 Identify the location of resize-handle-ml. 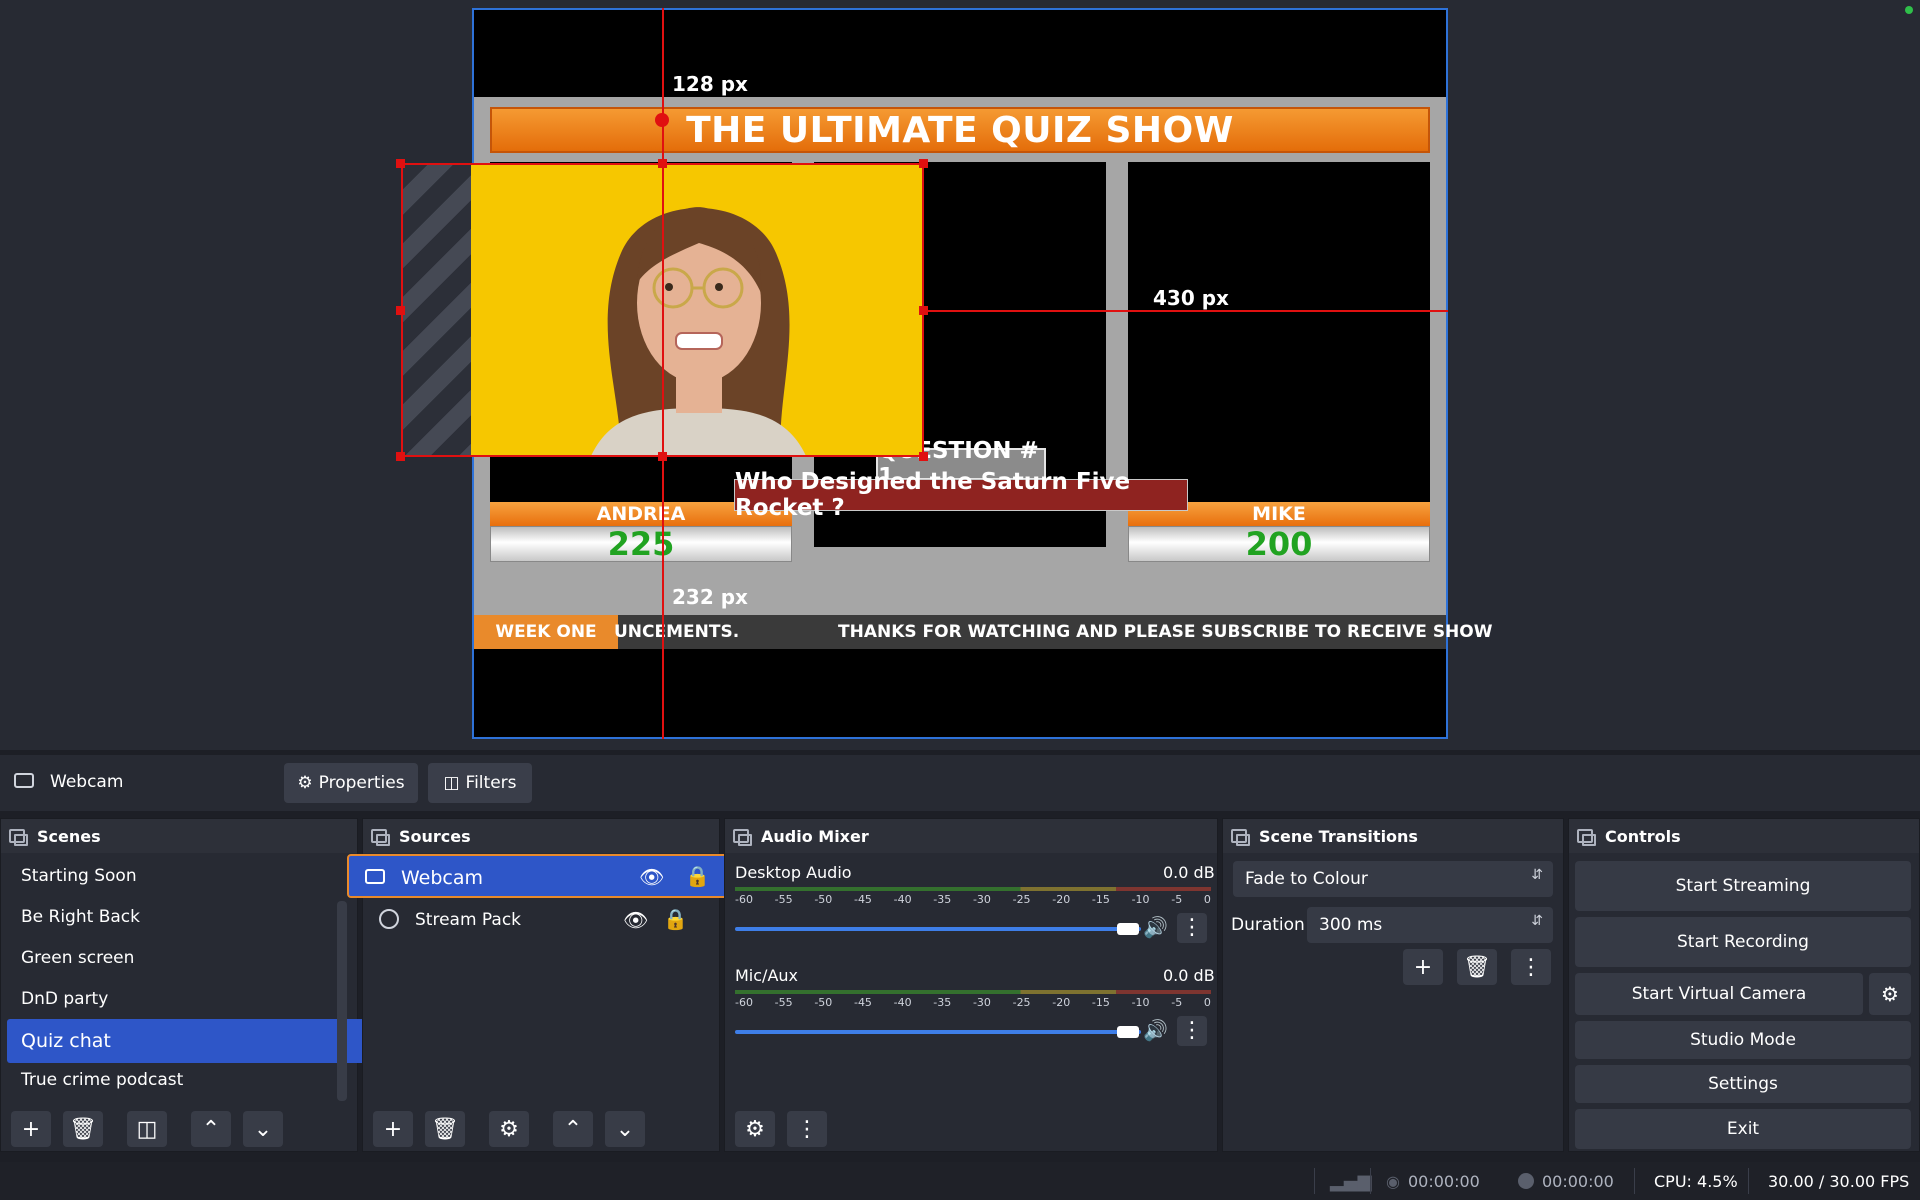
(400, 310).